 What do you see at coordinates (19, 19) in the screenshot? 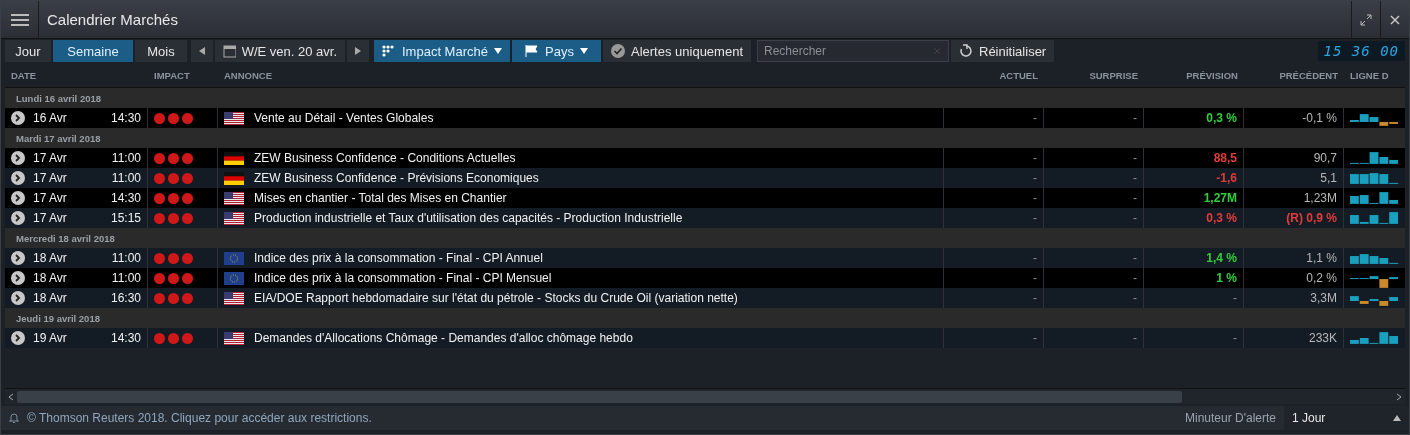
I see `menu-icon` at bounding box center [19, 19].